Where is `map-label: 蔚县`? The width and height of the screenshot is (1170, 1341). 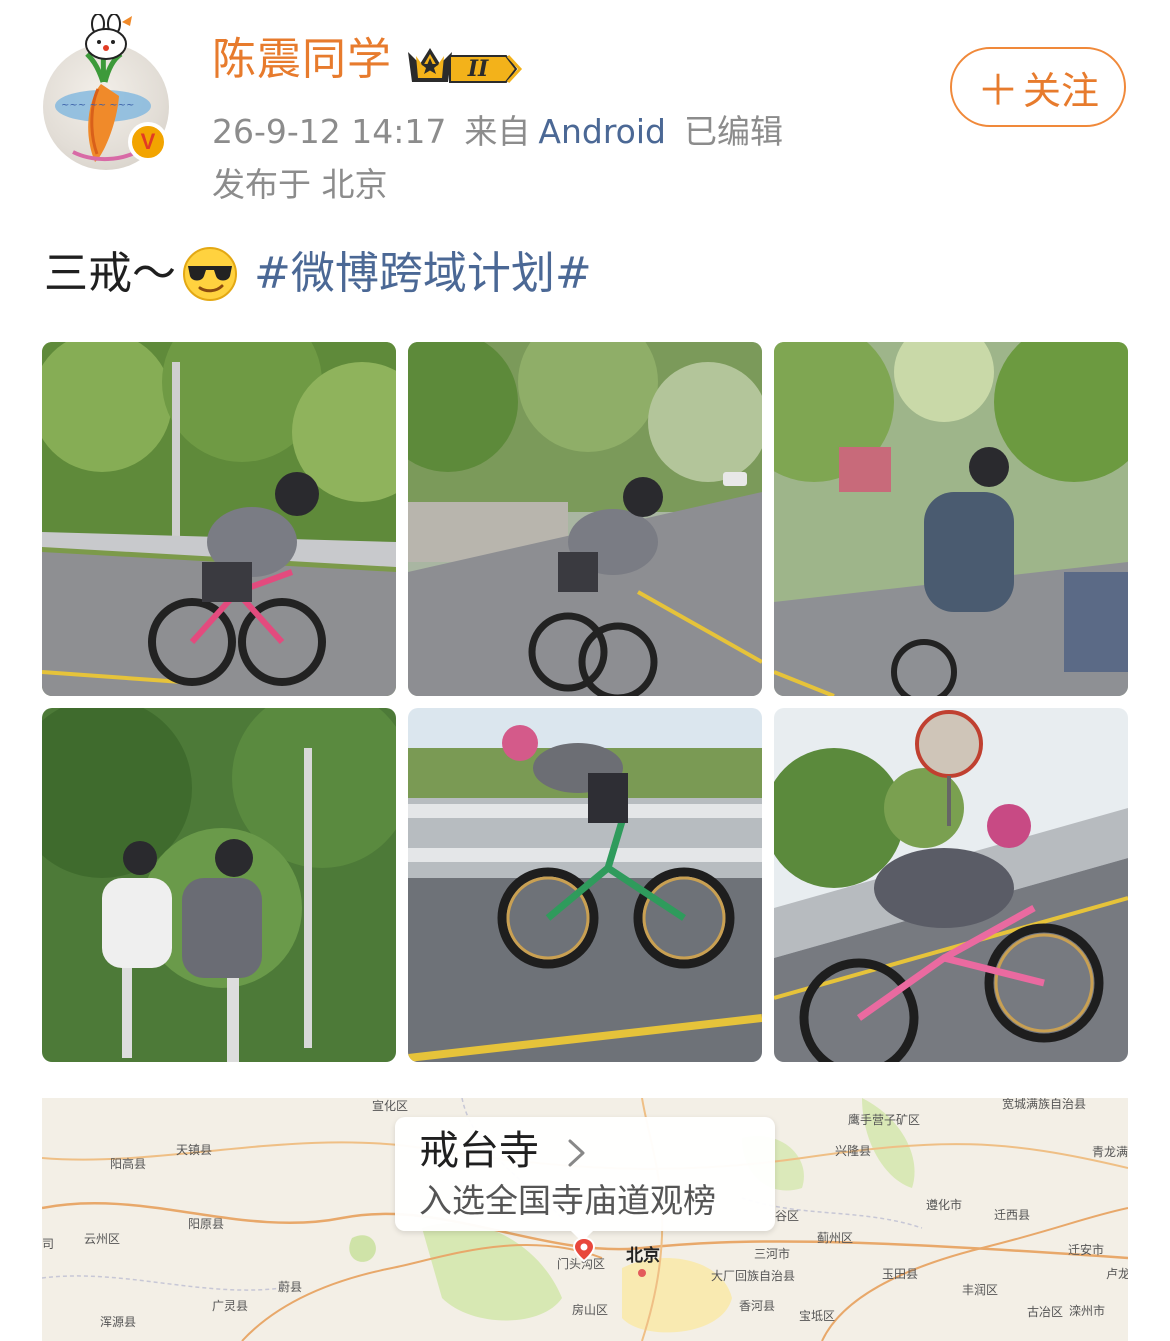
map-label: 蔚县 is located at coordinates (290, 1287).